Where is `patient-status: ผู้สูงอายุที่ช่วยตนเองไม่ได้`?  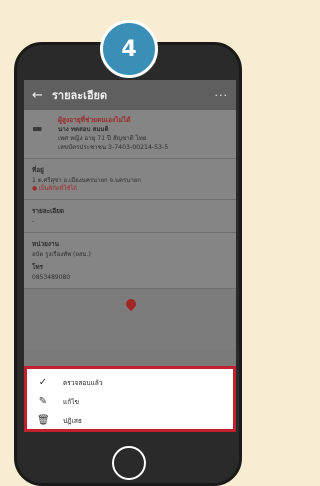
patient-status: ผู้สูงอายุที่ช่วยตนเองไม่ได้ is located at coordinates (94, 120).